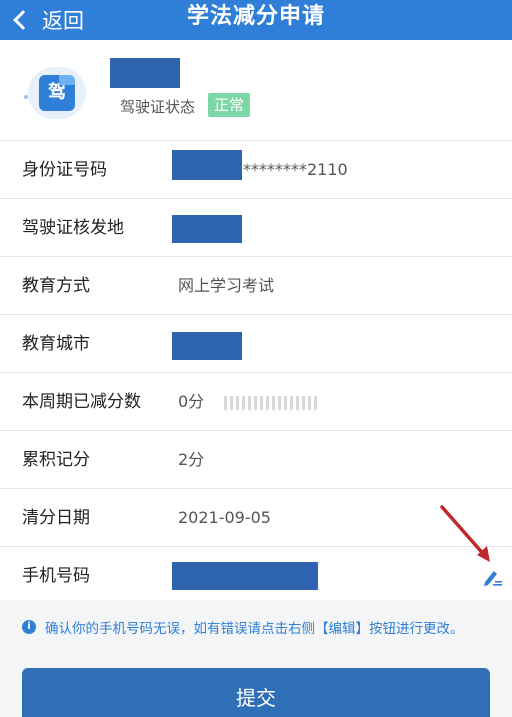  Describe the element at coordinates (73, 228) in the screenshot. I see `row-label: 驾驶证核发地` at that location.